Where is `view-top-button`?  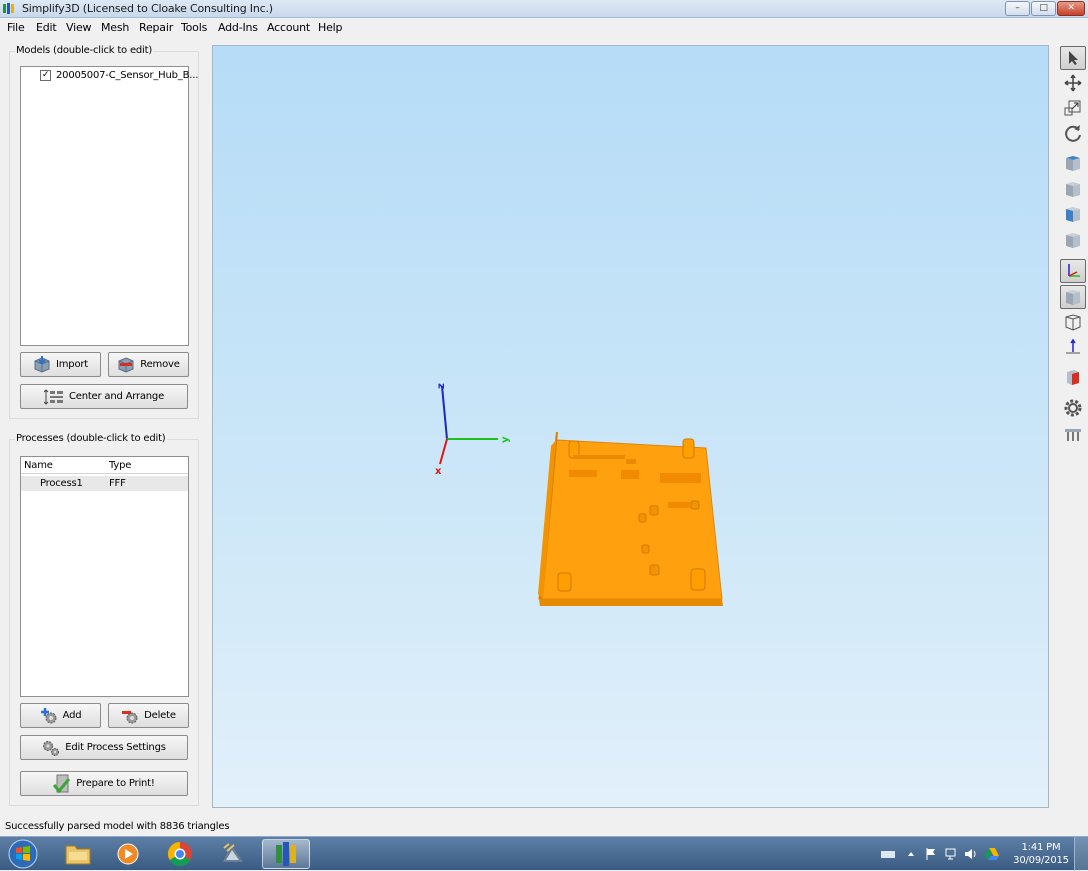
view-top-button is located at coordinates (1073, 163).